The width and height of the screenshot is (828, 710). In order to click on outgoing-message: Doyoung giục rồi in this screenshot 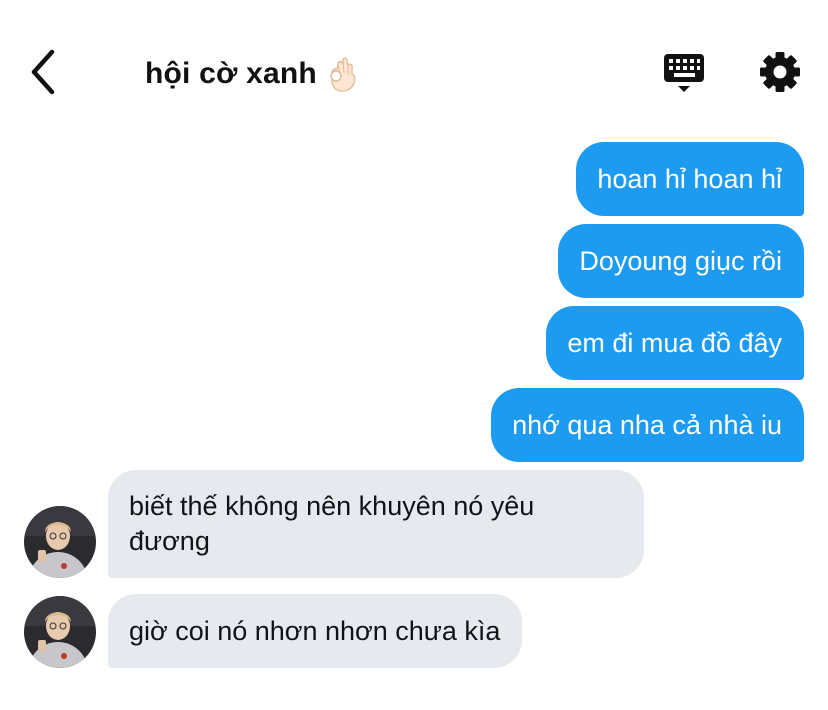, I will do `click(681, 261)`.